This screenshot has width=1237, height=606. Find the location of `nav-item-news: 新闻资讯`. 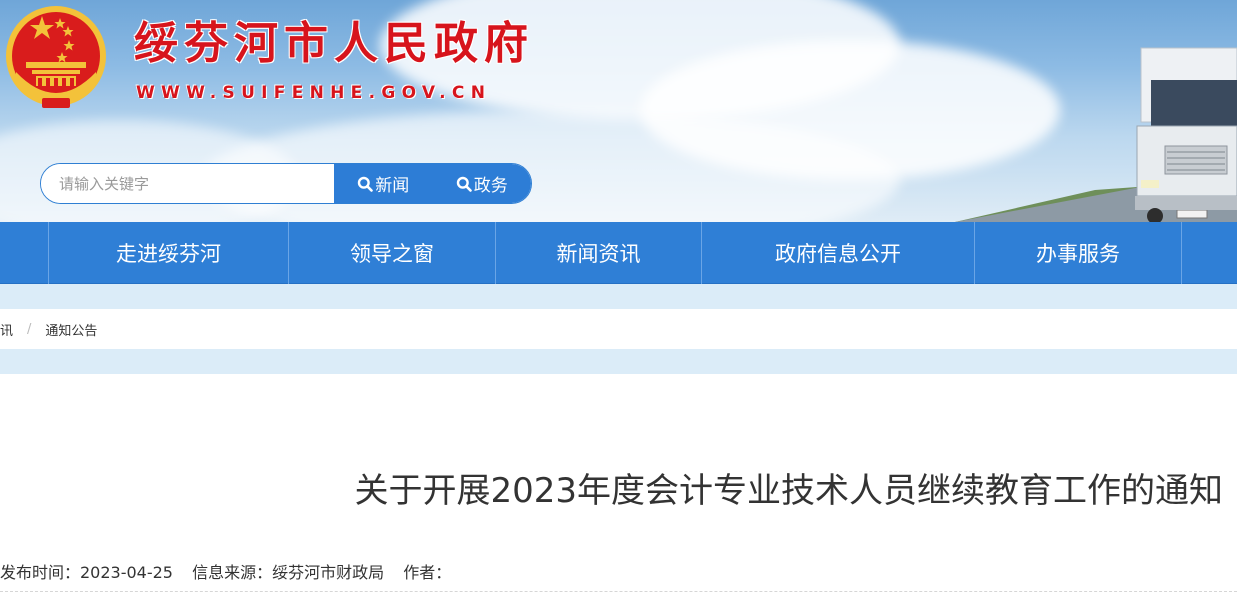

nav-item-news: 新闻资讯 is located at coordinates (598, 253).